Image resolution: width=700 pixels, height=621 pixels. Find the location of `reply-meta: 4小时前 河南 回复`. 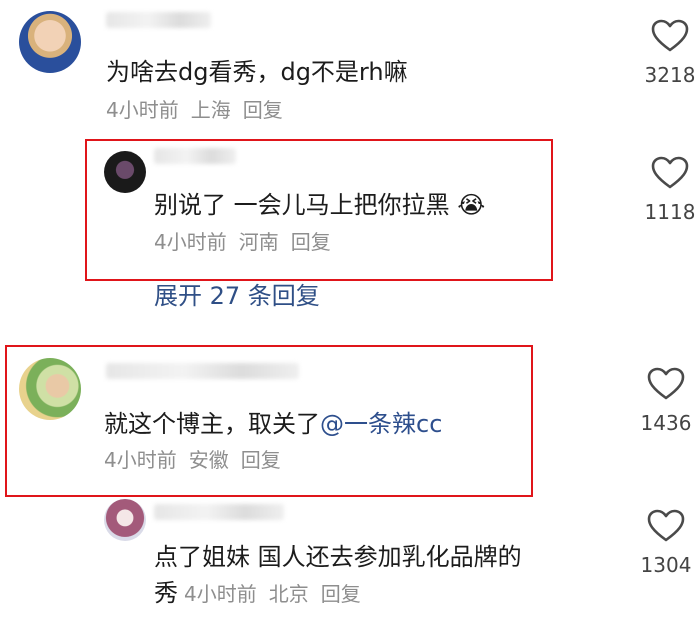

reply-meta: 4小时前 河南 回复 is located at coordinates (248, 242).